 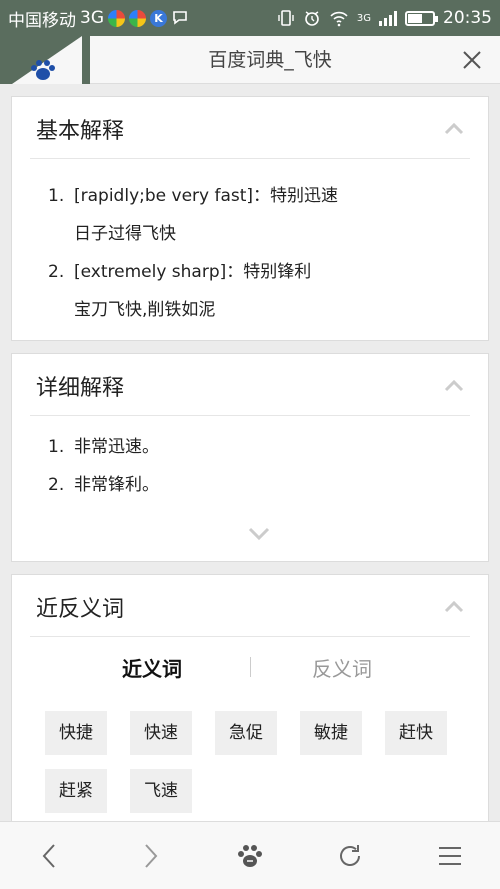 I want to click on forward-icon, so click(x=150, y=856).